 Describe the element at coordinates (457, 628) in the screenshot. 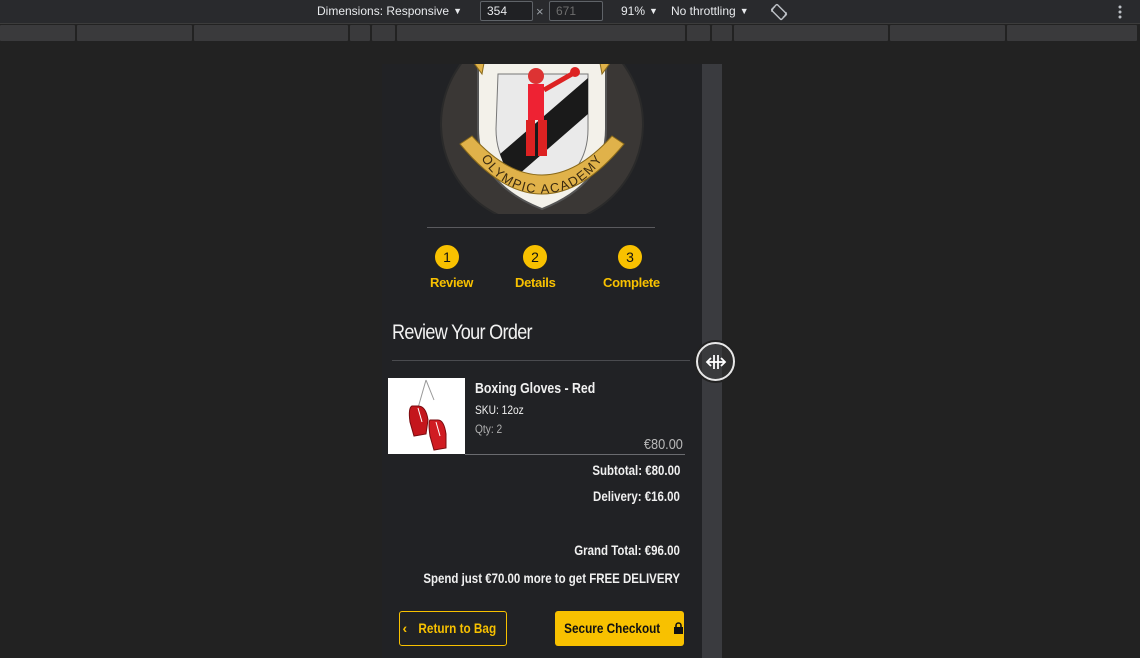

I see `return-to-bag-label: Return to Bag` at that location.